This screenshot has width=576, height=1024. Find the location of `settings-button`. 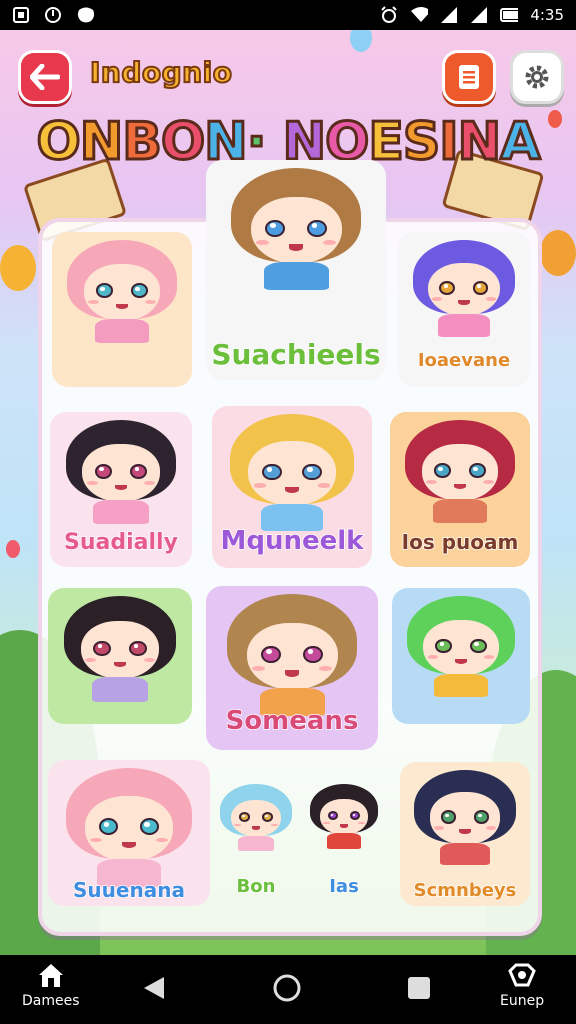

settings-button is located at coordinates (537, 77).